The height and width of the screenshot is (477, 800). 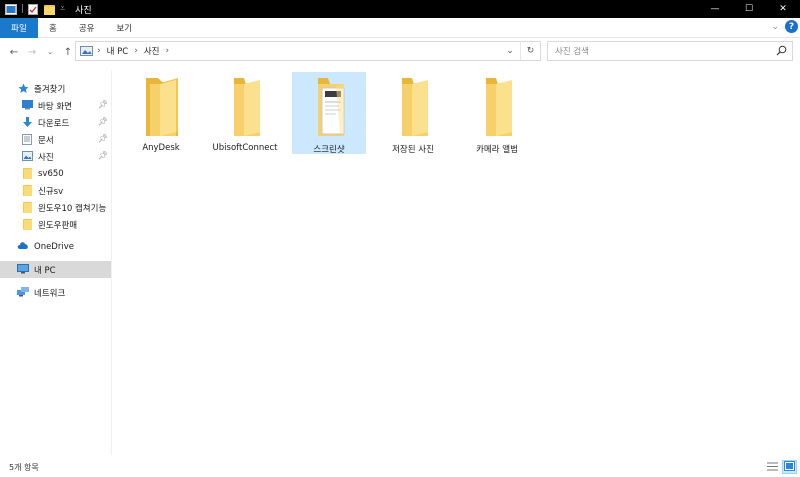 What do you see at coordinates (329, 108) in the screenshot?
I see `folder-with-preview-icon` at bounding box center [329, 108].